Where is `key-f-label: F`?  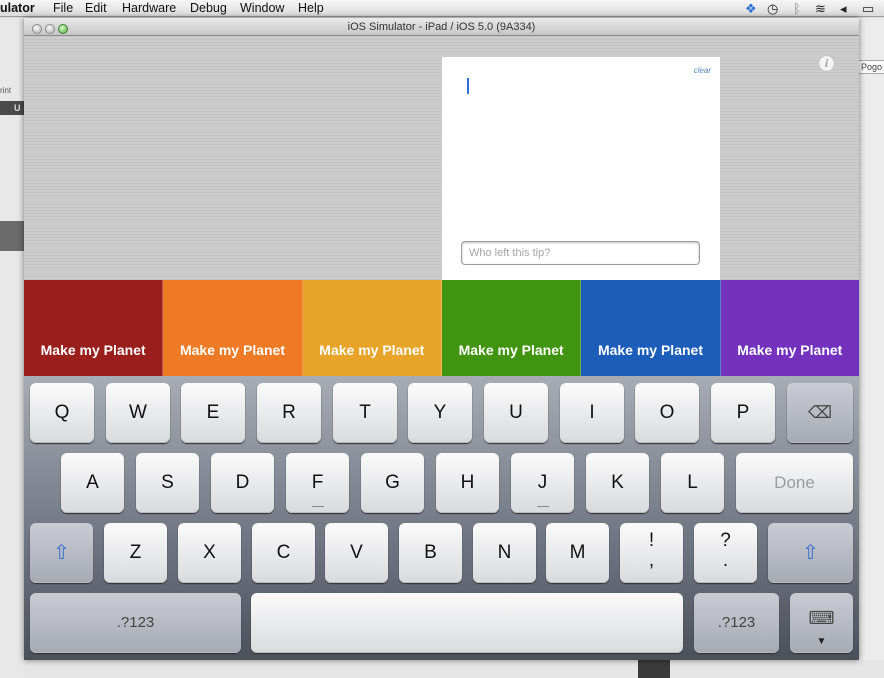
key-f-label: F is located at coordinates (317, 482).